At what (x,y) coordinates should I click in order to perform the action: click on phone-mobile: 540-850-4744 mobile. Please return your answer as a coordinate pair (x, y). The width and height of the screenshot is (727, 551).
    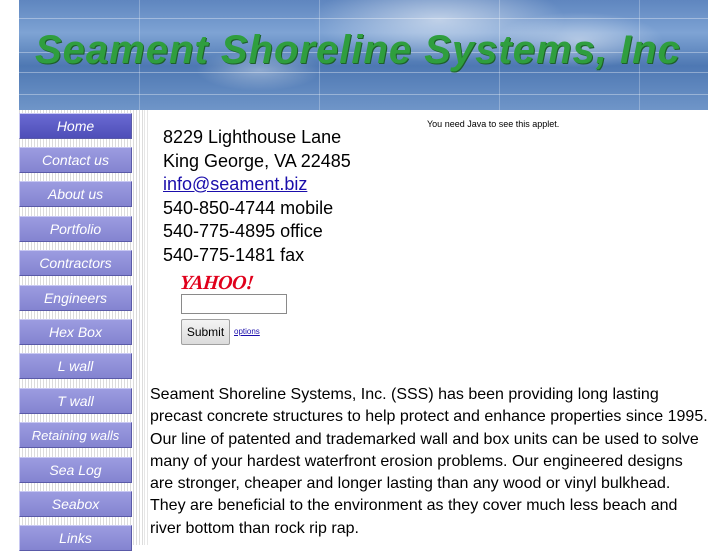
    Looking at the image, I should click on (248, 207).